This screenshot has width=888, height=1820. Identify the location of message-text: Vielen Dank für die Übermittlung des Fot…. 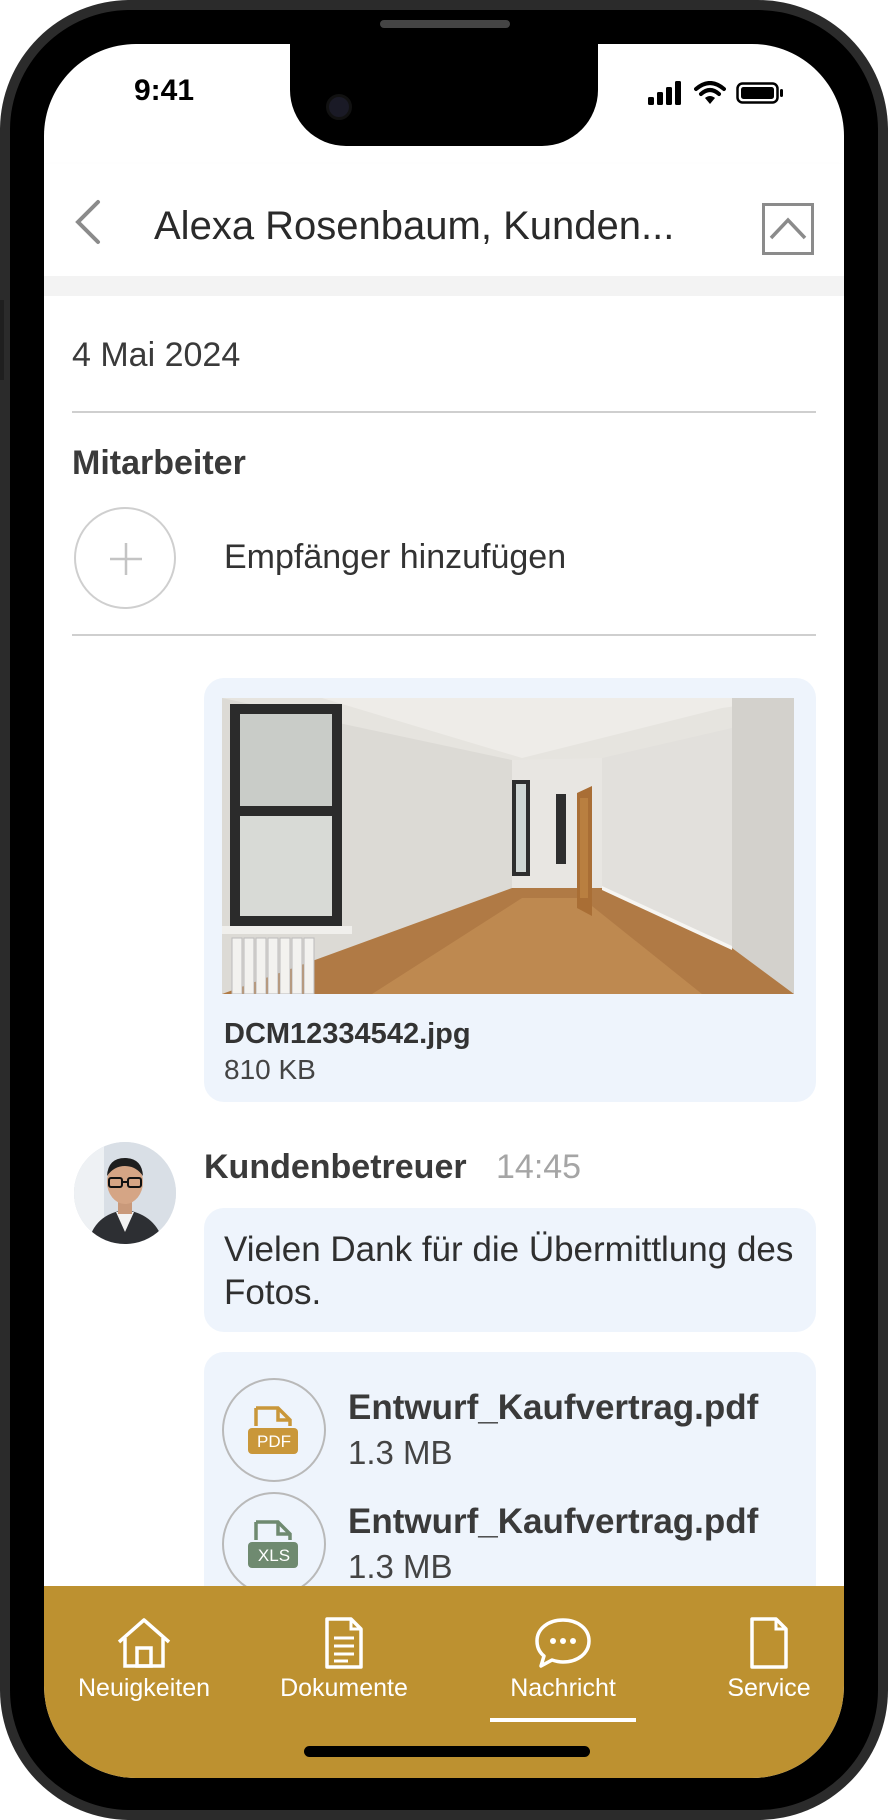
(509, 1271).